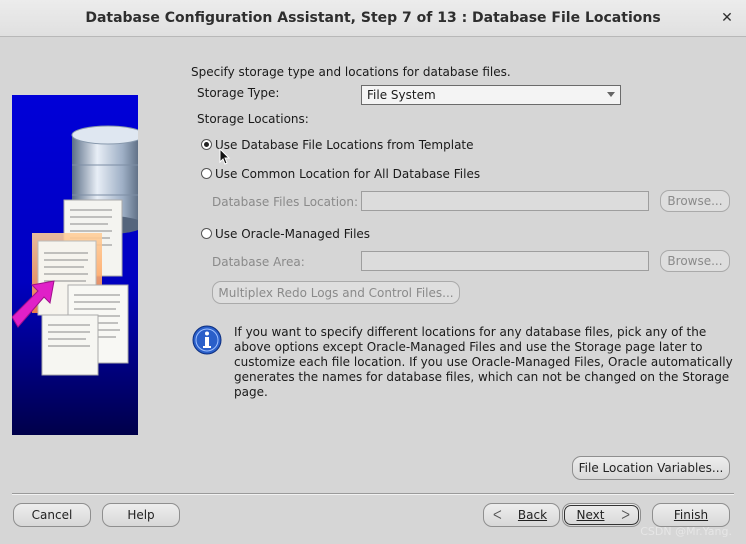 This screenshot has height=544, width=746. What do you see at coordinates (141, 515) in the screenshot?
I see `help-button: Help` at bounding box center [141, 515].